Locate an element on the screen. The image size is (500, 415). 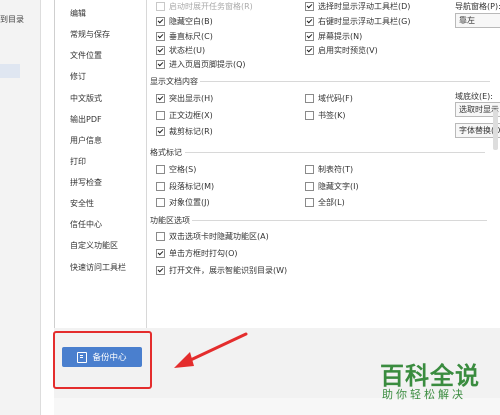
nav-item-security: 安全性 is located at coordinates (82, 203).